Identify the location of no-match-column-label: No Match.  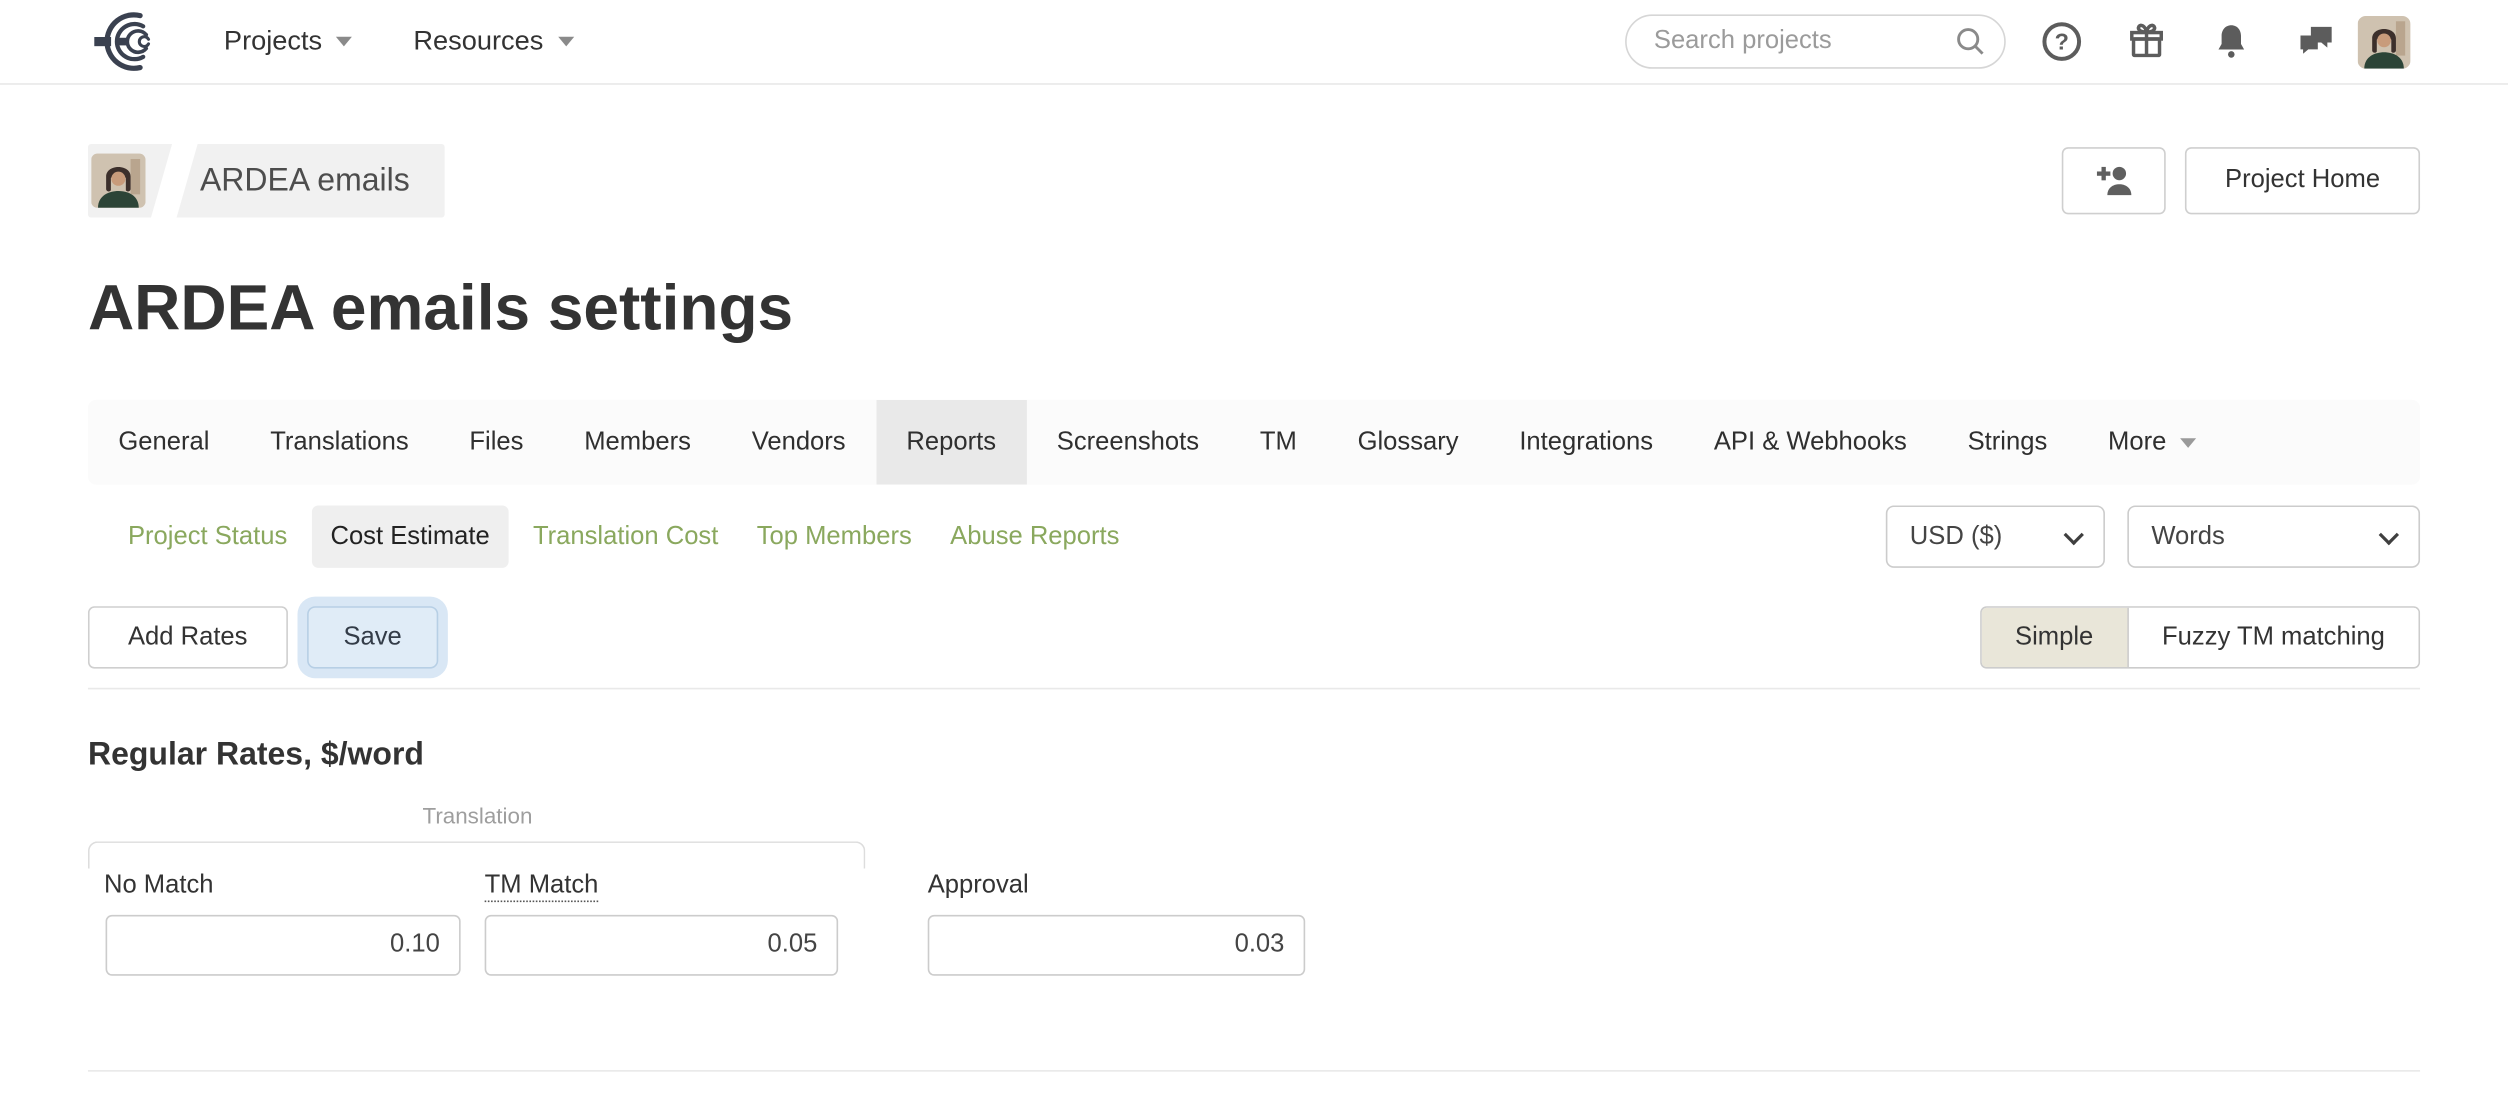
(158, 885).